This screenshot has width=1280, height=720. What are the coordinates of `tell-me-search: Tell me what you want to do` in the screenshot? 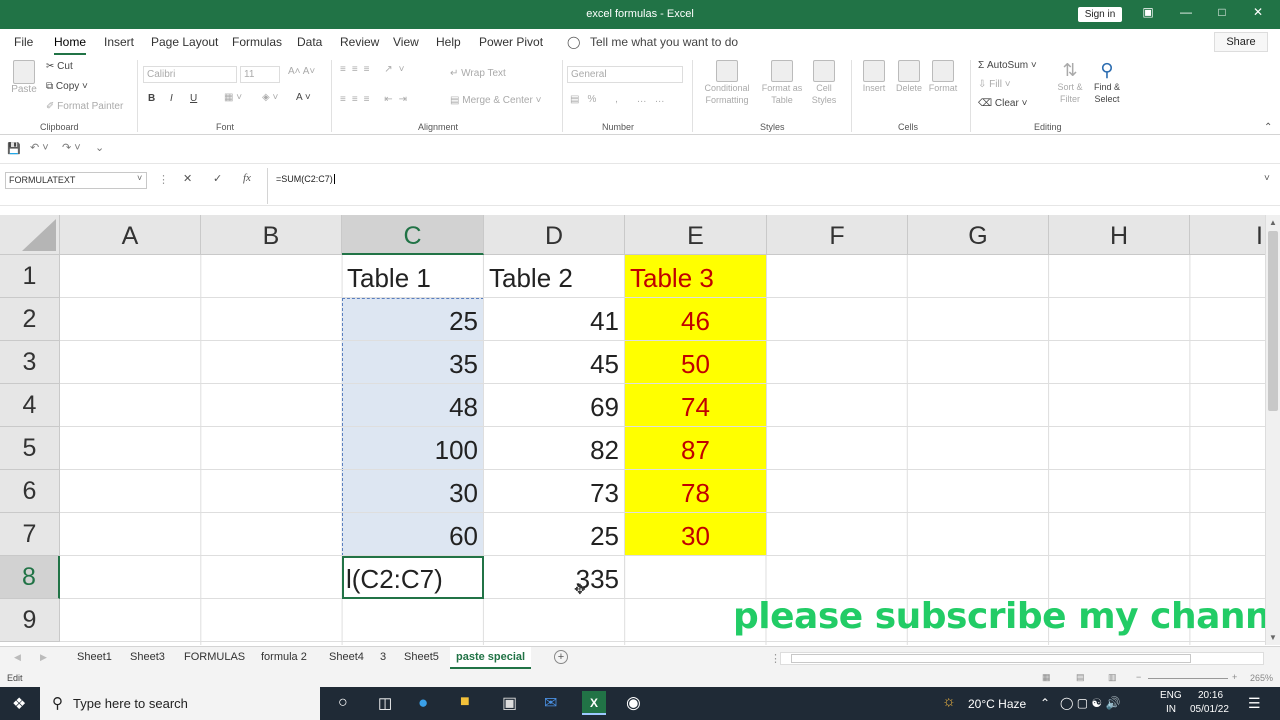 It's located at (664, 42).